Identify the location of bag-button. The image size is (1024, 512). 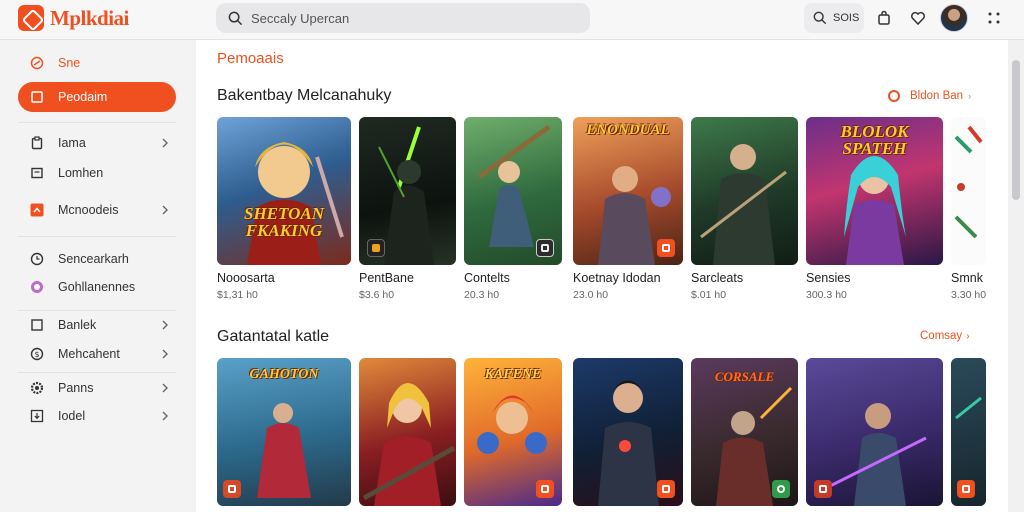
(884, 18).